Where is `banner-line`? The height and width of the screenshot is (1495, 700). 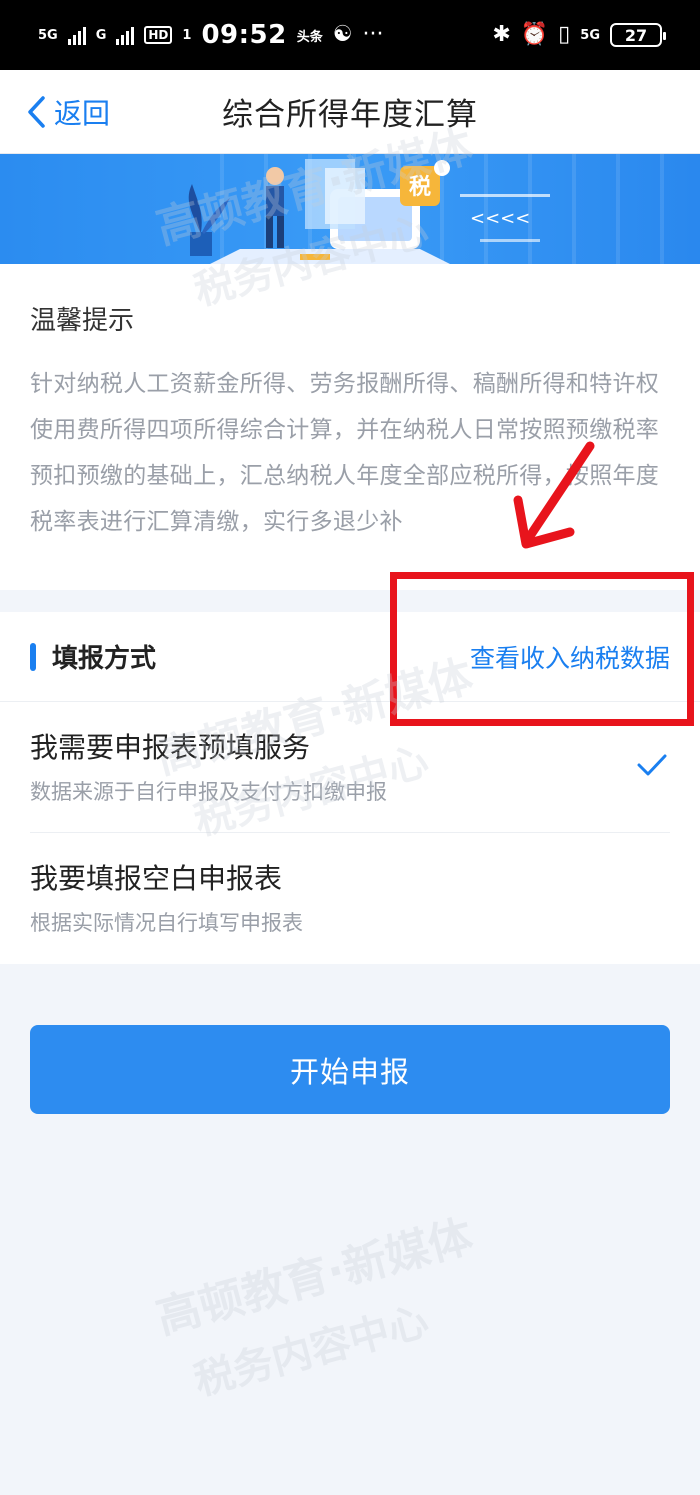 banner-line is located at coordinates (505, 195).